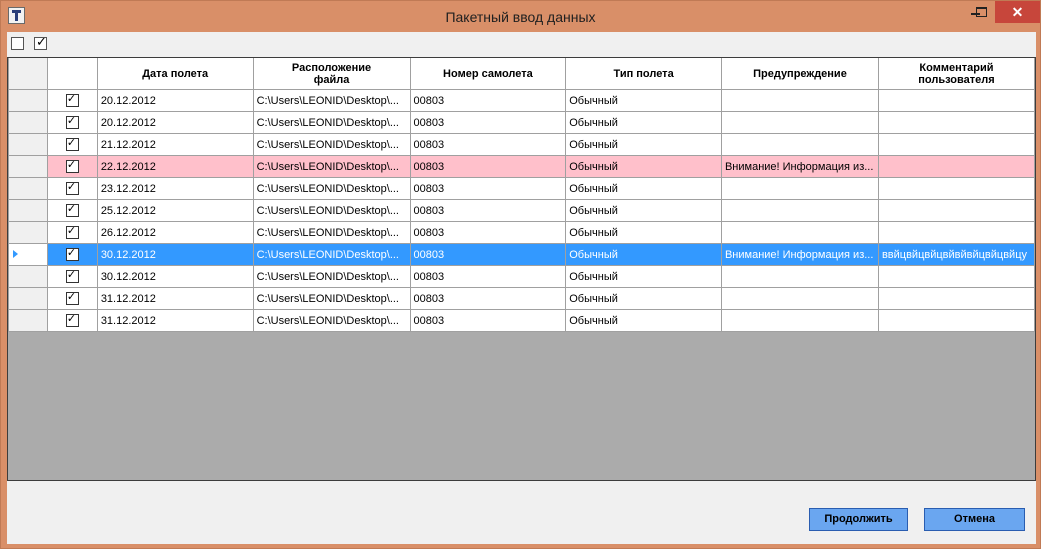 This screenshot has height=549, width=1041. I want to click on cancel-button: Отмена, so click(974, 519).